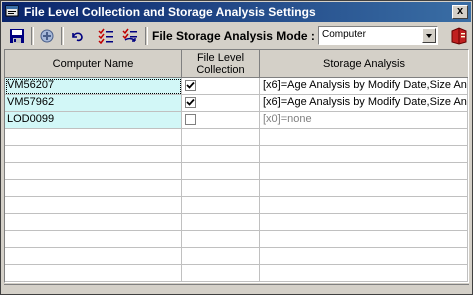 The width and height of the screenshot is (473, 295). I want to click on undo-button, so click(77, 36).